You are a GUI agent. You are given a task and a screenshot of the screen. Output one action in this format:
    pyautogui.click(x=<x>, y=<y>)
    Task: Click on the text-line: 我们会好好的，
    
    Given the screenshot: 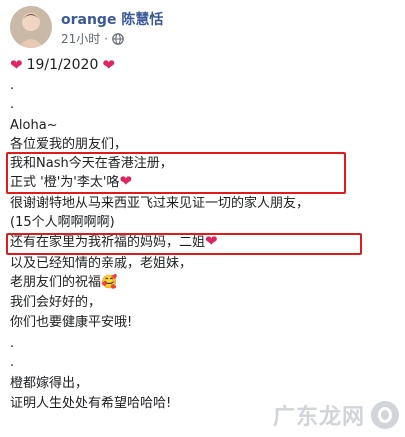 What is the action you would take?
    pyautogui.click(x=56, y=302)
    